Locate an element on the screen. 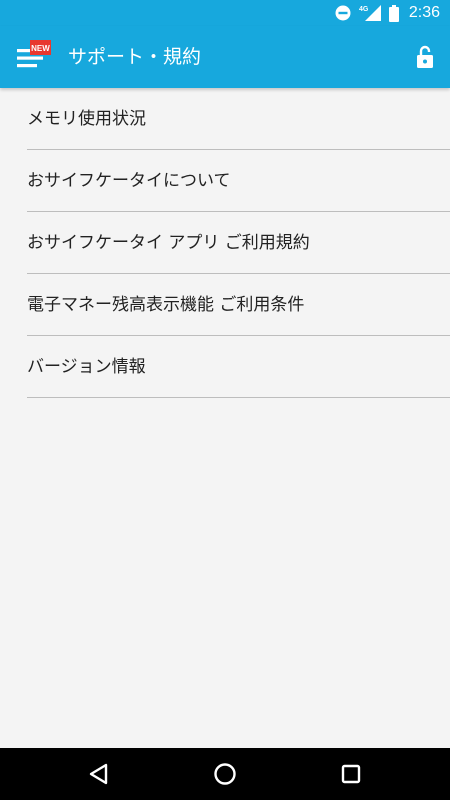 This screenshot has height=800, width=450. list-item-label: メモリ使用状況 is located at coordinates (86, 119).